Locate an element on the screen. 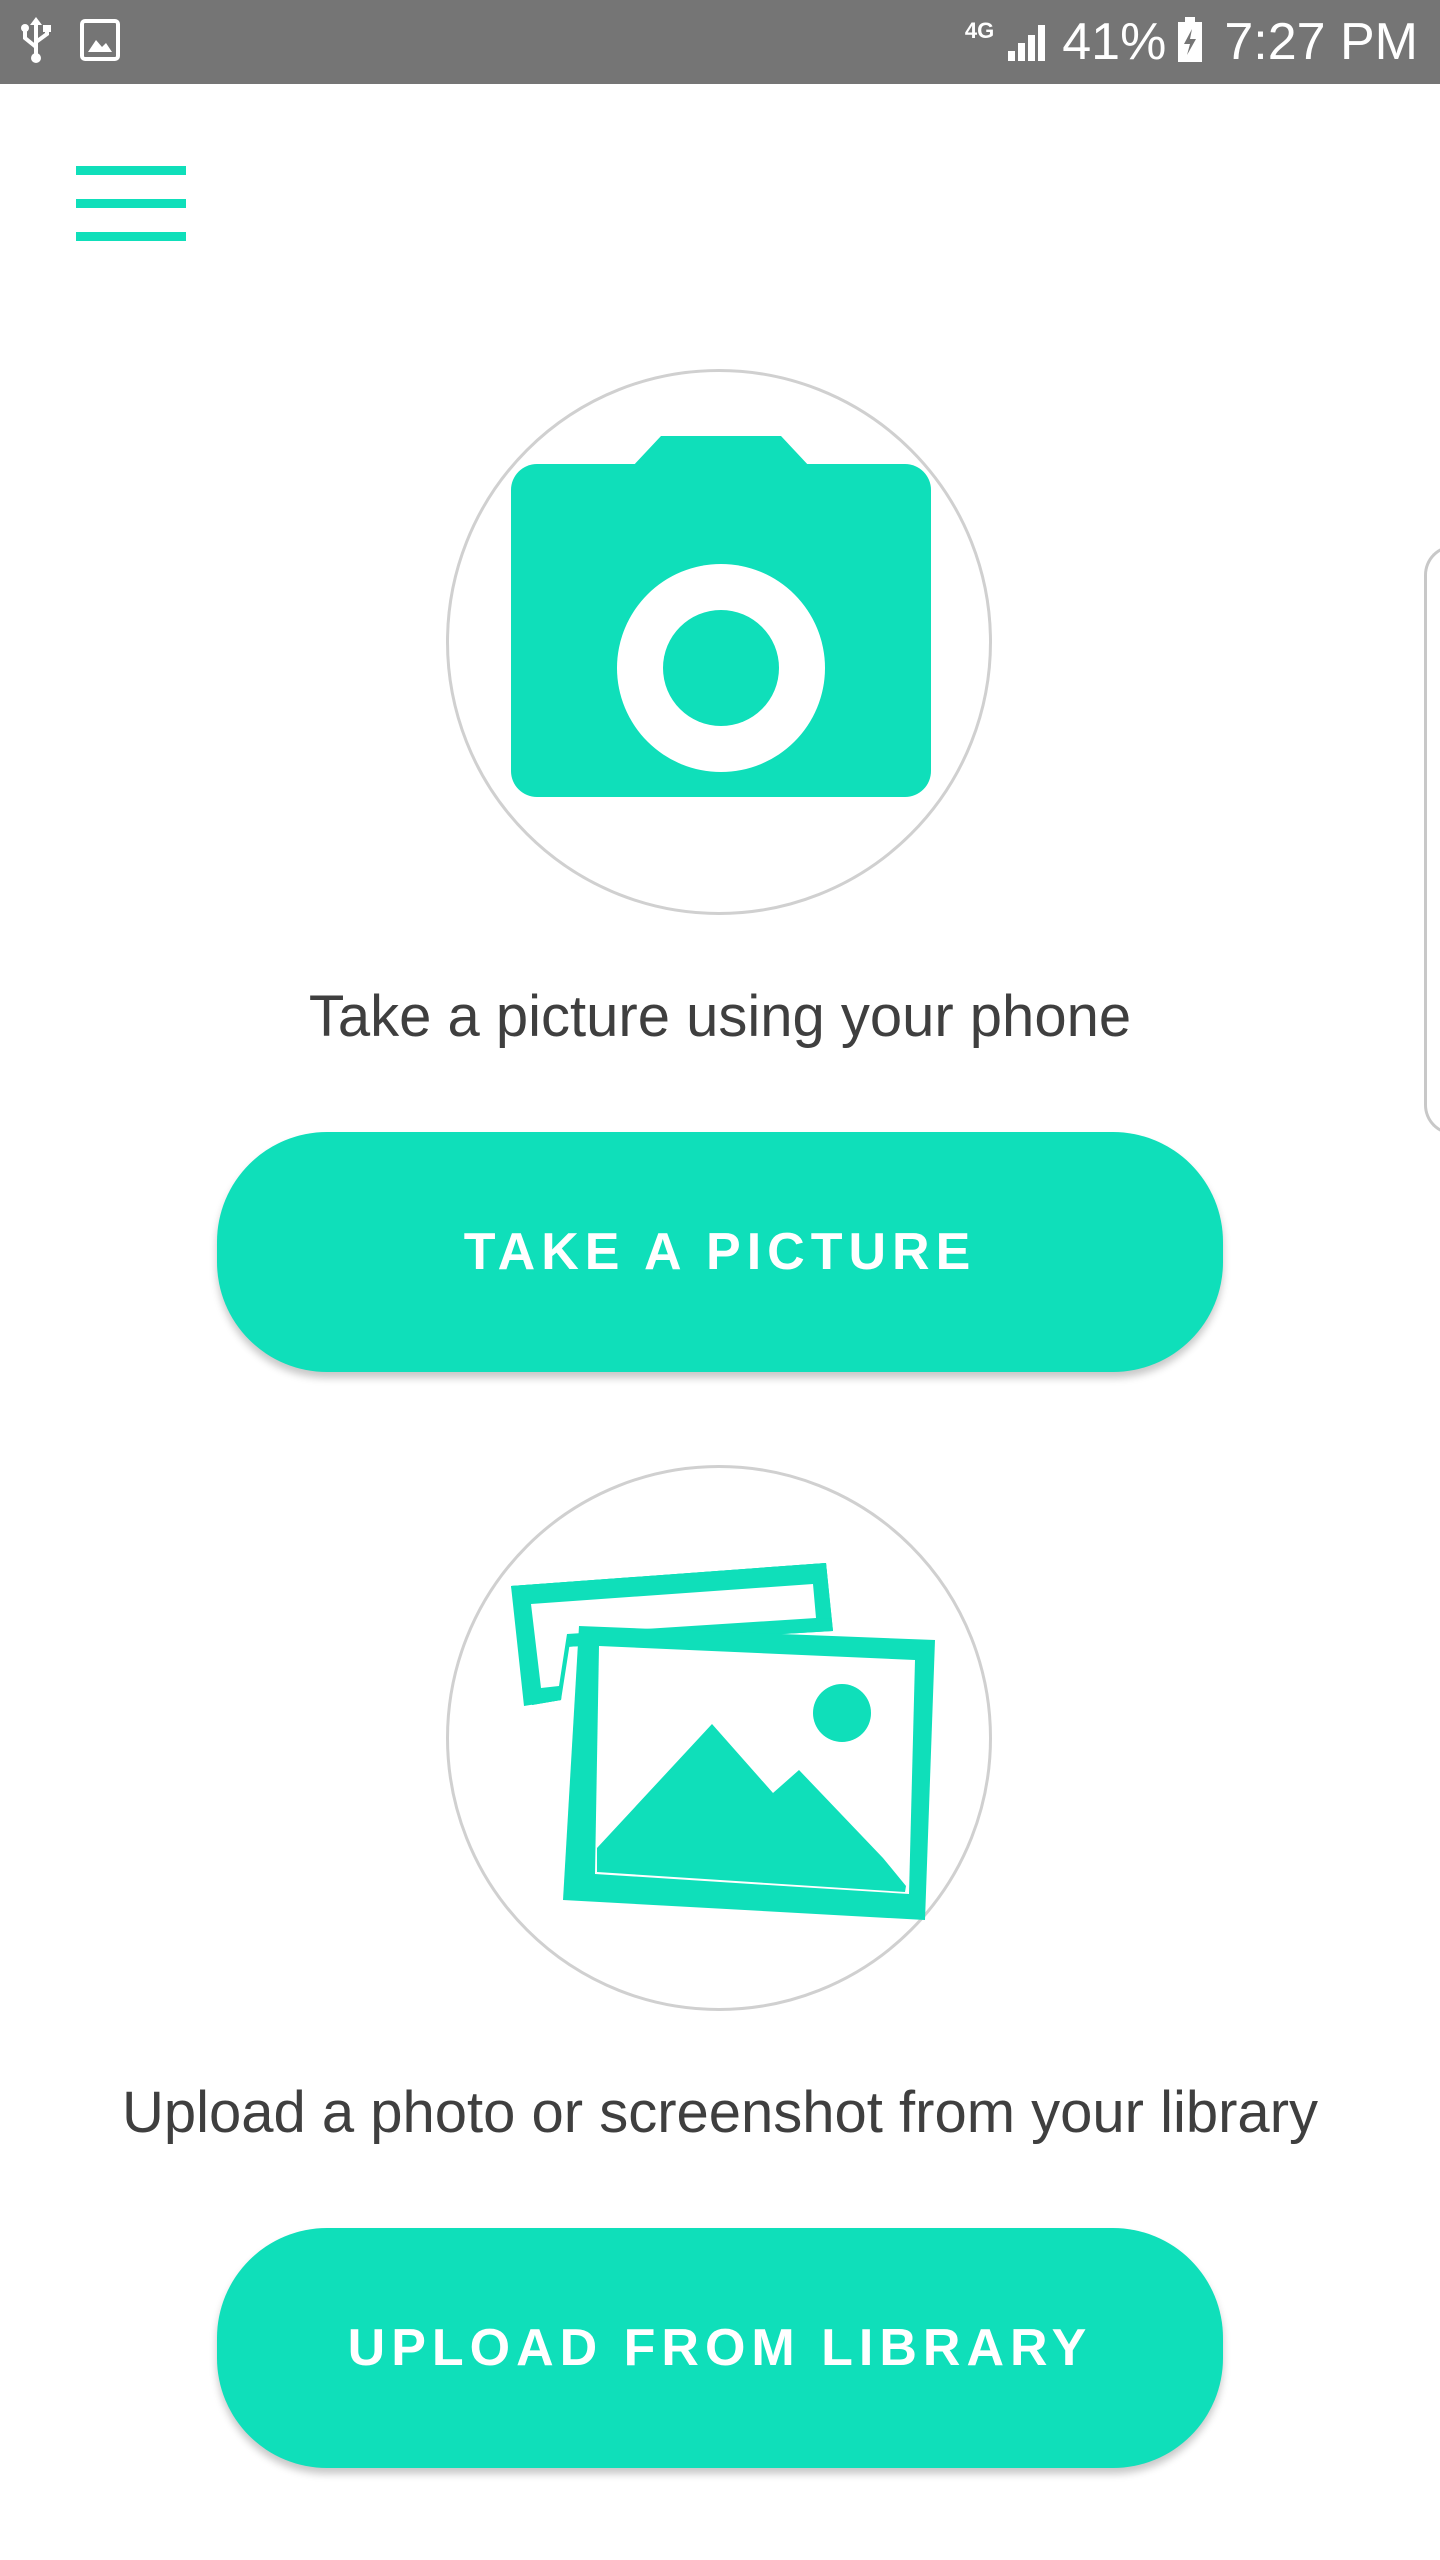  edge-panel-handle is located at coordinates (1432, 840).